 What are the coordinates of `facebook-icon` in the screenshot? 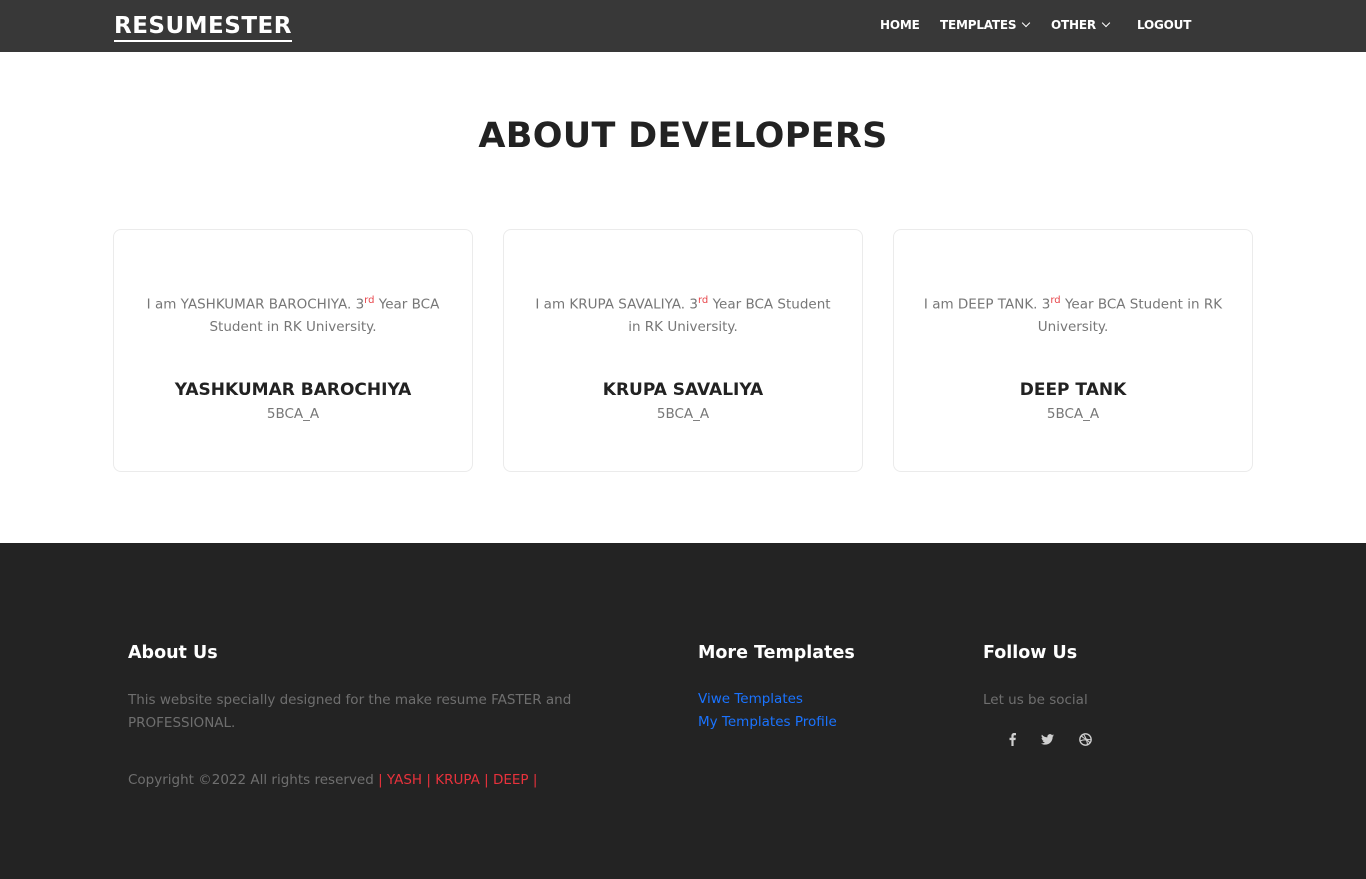 It's located at (1012, 739).